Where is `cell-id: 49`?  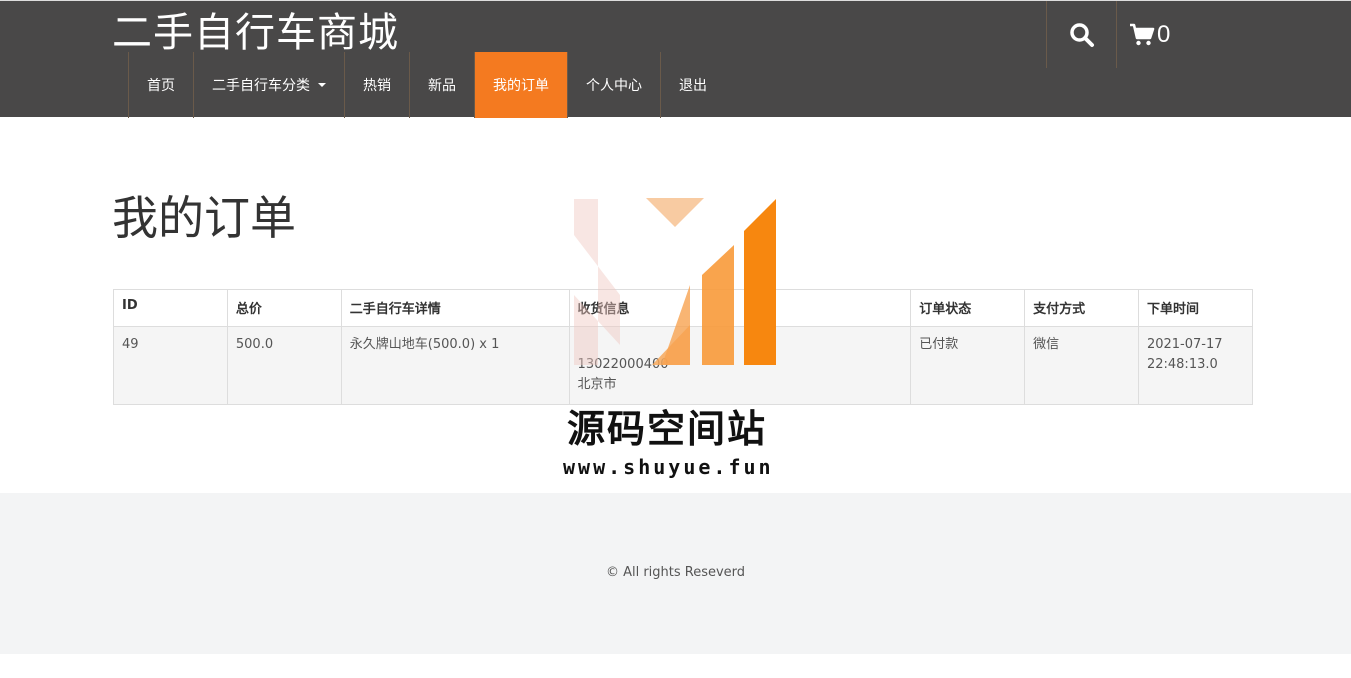
cell-id: 49 is located at coordinates (170, 365).